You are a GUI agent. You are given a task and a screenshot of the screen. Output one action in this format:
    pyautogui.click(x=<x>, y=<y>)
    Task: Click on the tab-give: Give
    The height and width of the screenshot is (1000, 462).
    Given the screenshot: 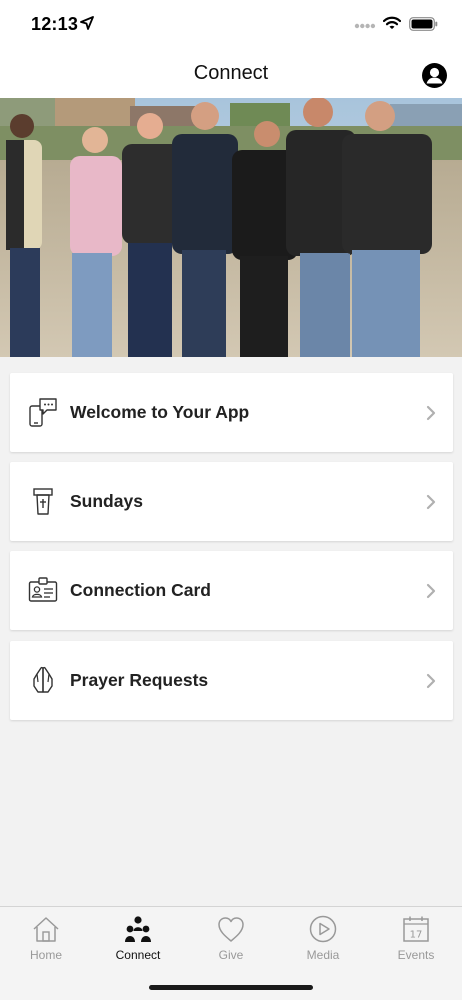 What is the action you would take?
    pyautogui.click(x=231, y=942)
    